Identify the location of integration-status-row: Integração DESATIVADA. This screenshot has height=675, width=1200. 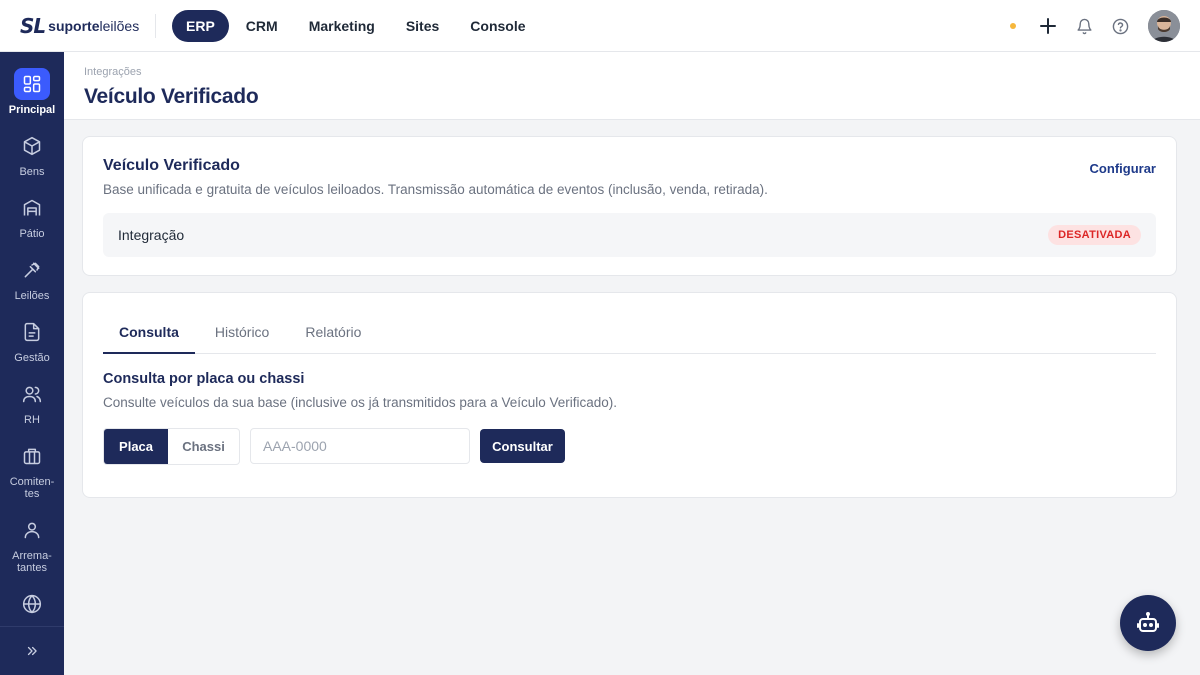
(629, 235).